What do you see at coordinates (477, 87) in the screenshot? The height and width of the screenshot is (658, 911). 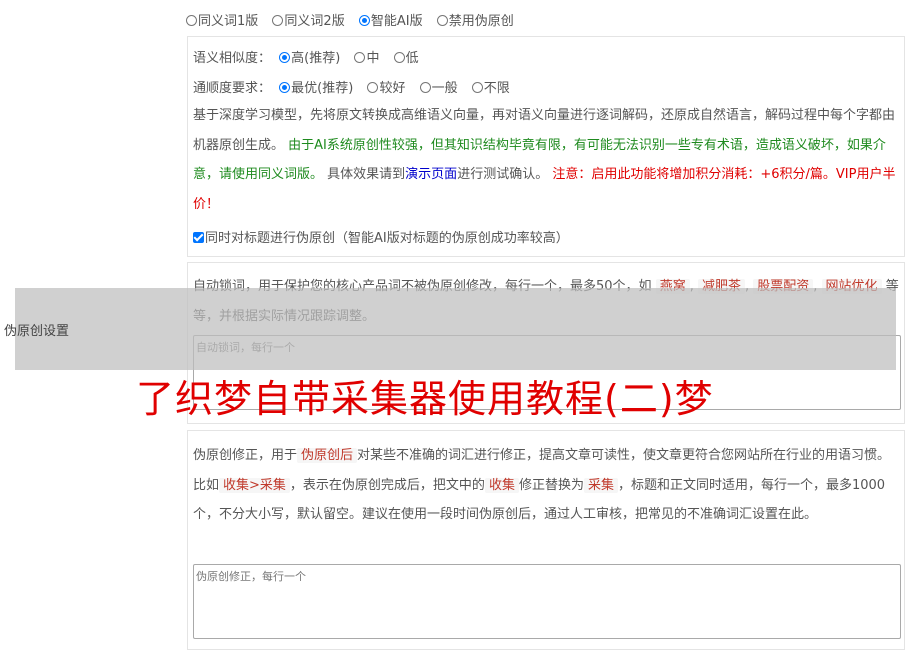 I see `fluency-radio-any` at bounding box center [477, 87].